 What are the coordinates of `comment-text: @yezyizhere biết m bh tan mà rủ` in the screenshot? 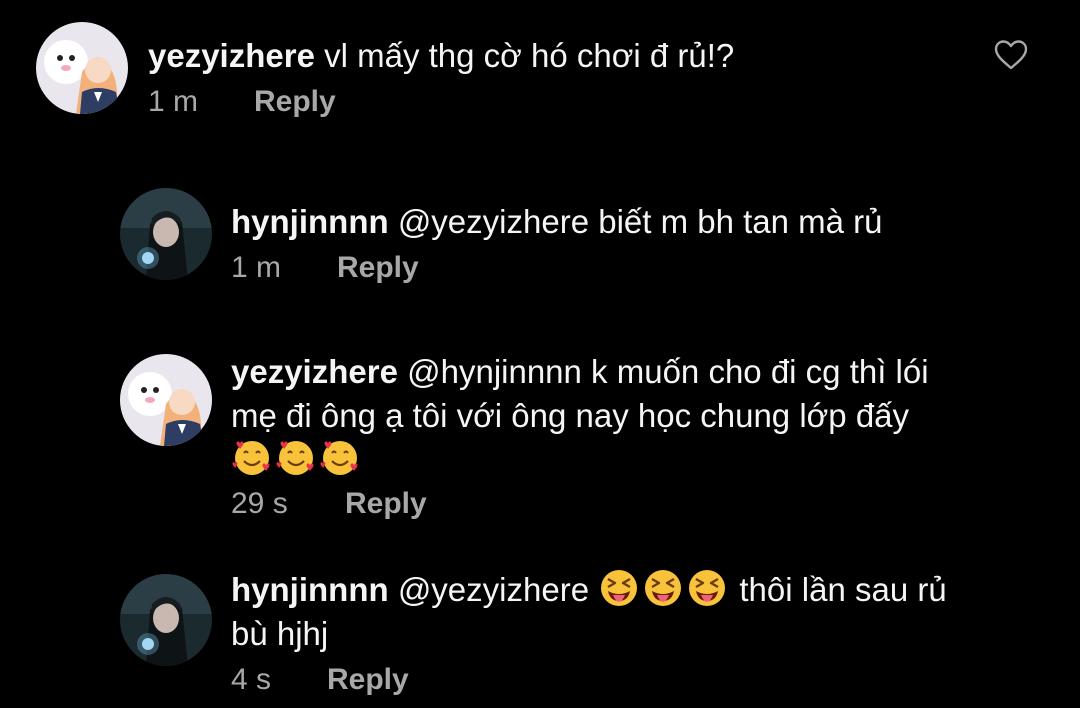 It's located at (640, 221).